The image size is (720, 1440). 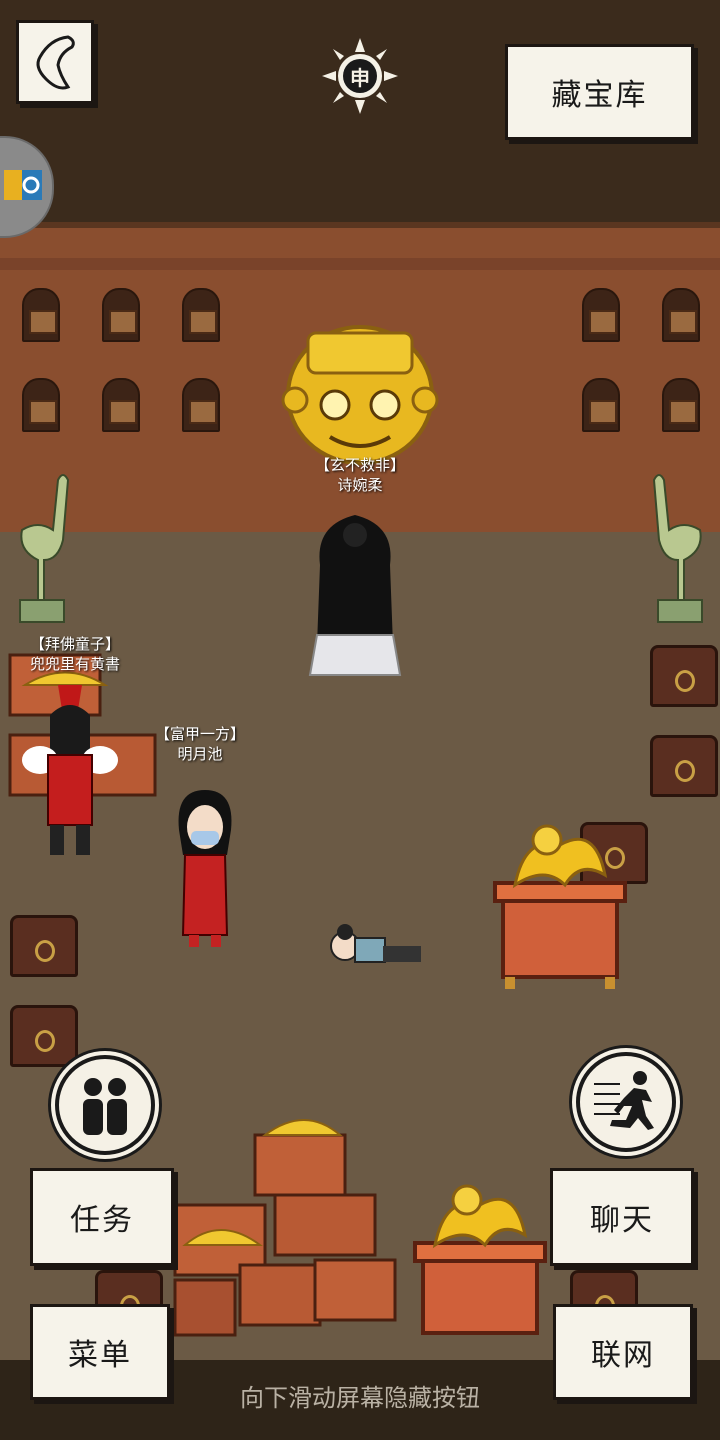 I want to click on player-character-main, so click(x=355, y=595).